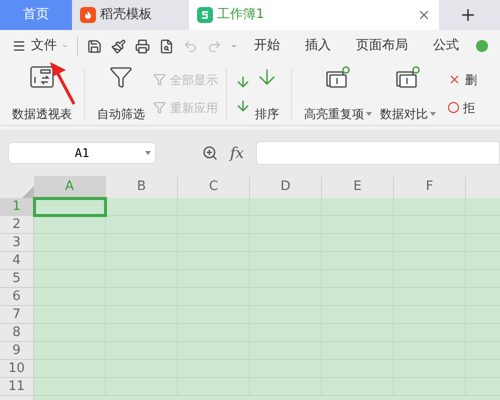 The width and height of the screenshot is (500, 400). What do you see at coordinates (42, 76) in the screenshot?
I see `pivot-table-icon` at bounding box center [42, 76].